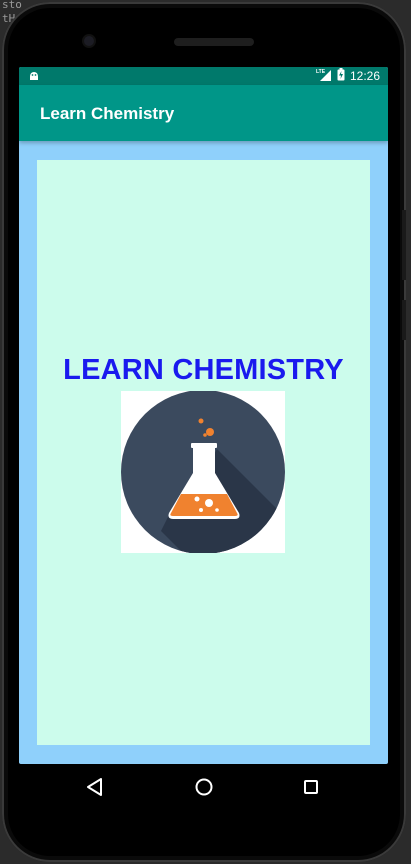 The height and width of the screenshot is (864, 411). Describe the element at coordinates (404, 320) in the screenshot. I see `power-button` at that location.